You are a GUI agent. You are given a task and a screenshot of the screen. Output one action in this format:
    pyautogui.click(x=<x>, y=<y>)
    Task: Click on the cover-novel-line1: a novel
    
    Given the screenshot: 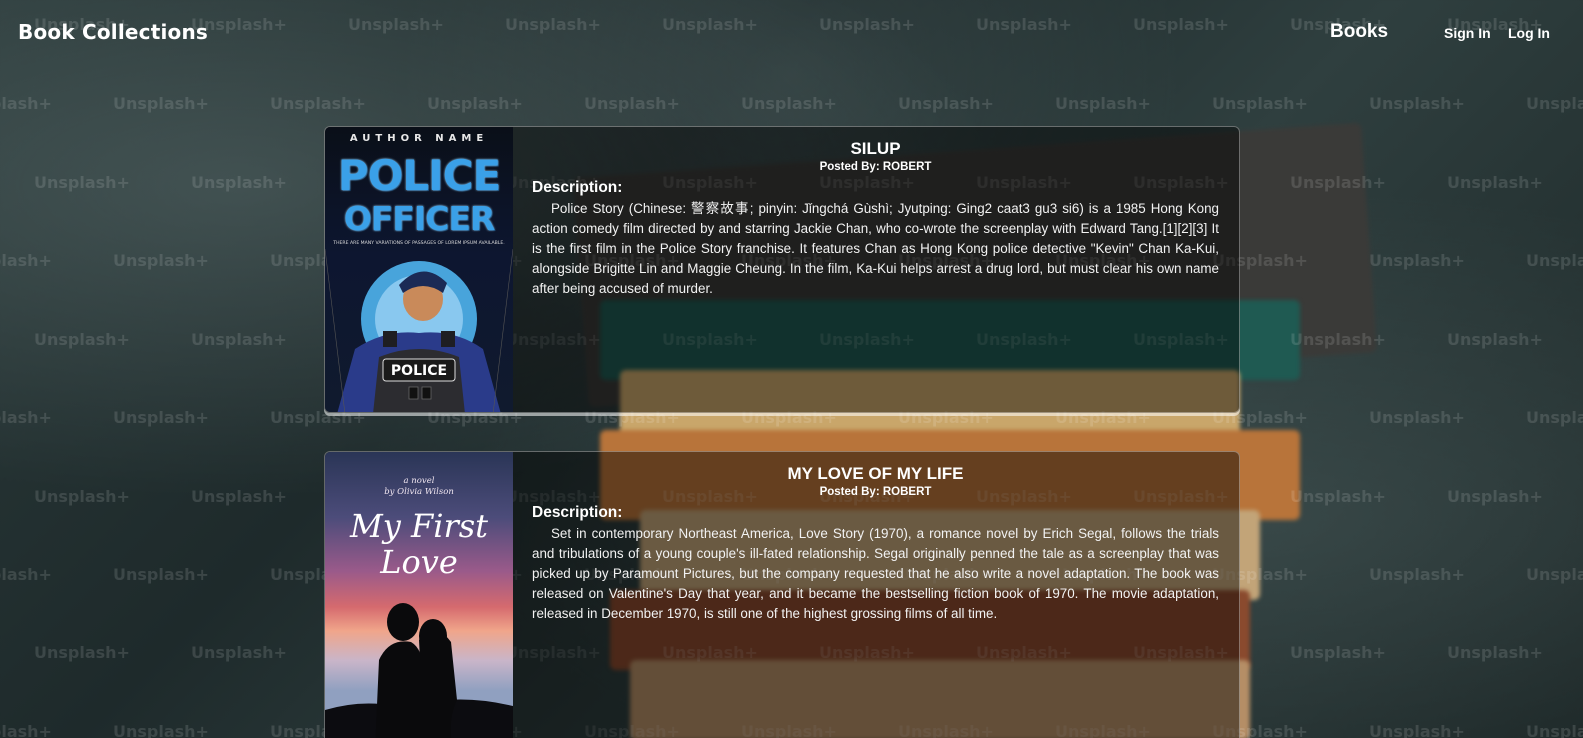 What is the action you would take?
    pyautogui.click(x=419, y=481)
    